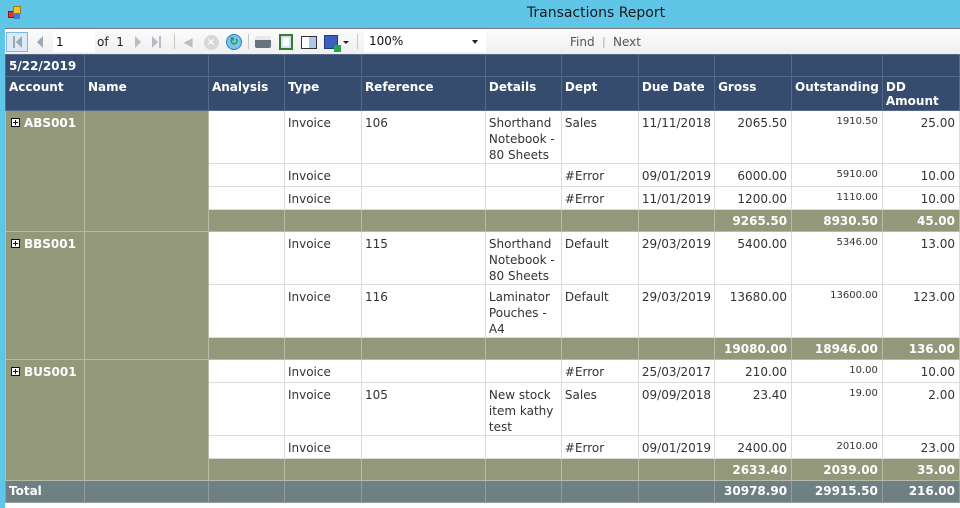  Describe the element at coordinates (599, 311) in the screenshot. I see `dept-cell: Default` at that location.